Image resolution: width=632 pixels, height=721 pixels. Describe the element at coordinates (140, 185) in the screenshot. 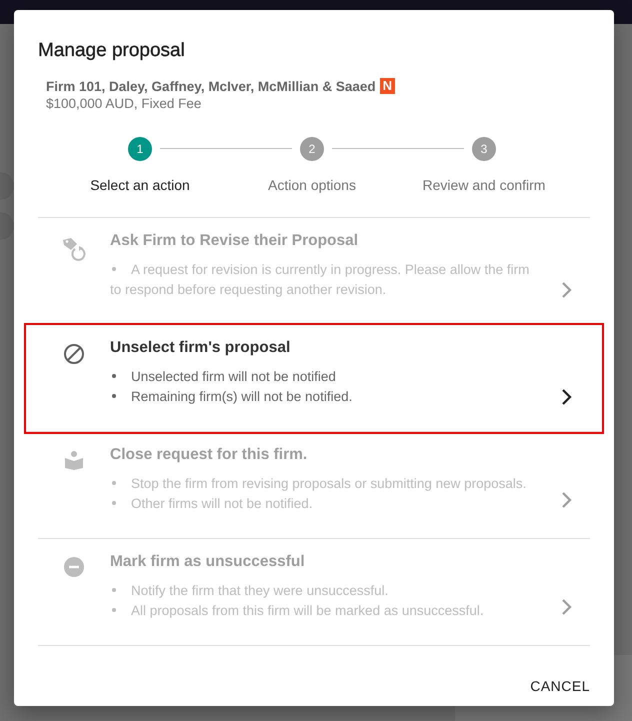

I see `step-label: Select an action` at that location.